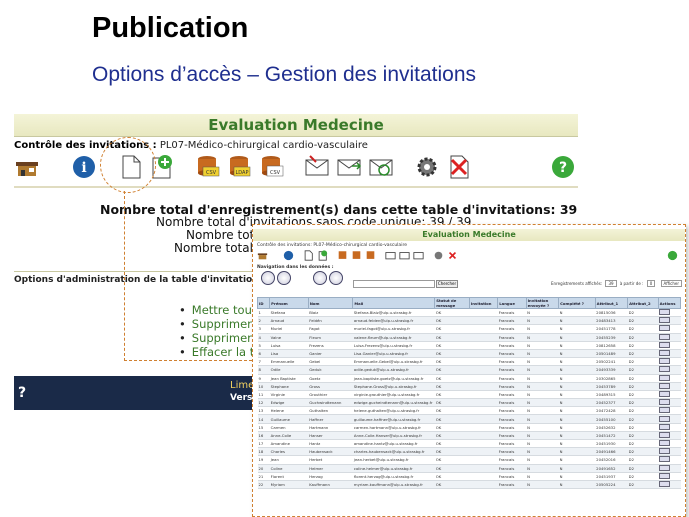  What do you see at coordinates (512, 303) in the screenshot?
I see `column-header: Langue` at bounding box center [512, 303].